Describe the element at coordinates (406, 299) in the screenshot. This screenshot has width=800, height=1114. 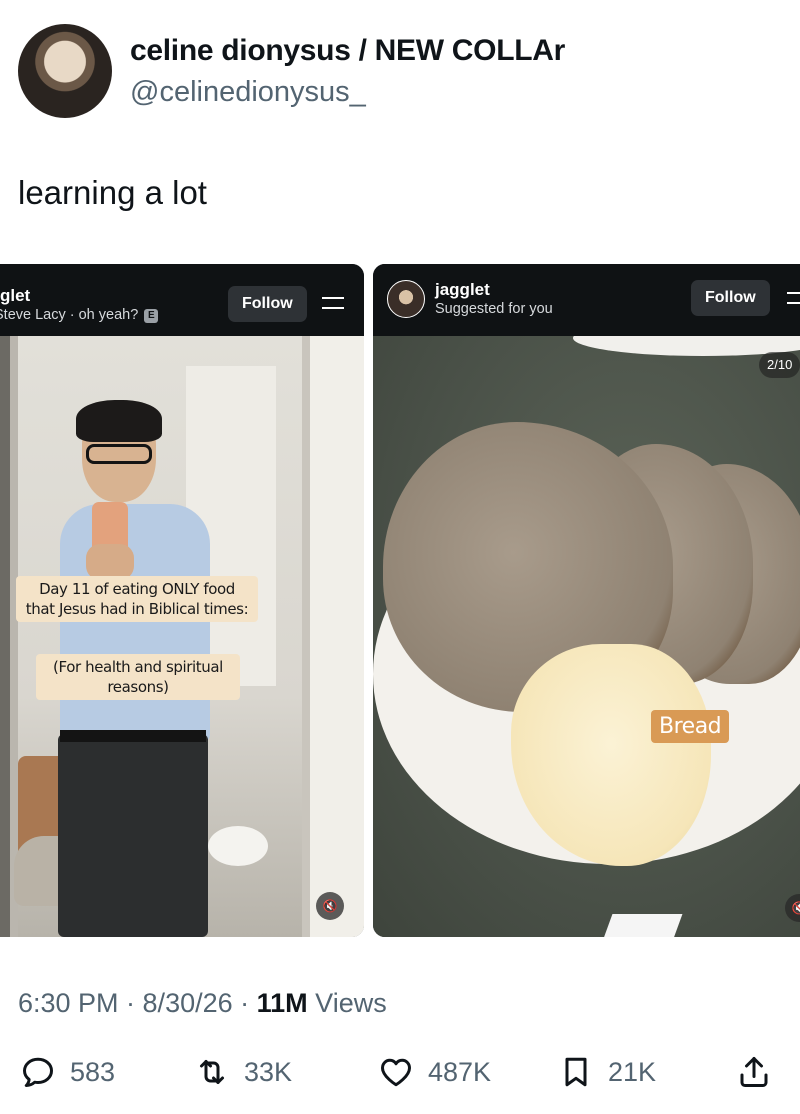
I see `jagglet-avatar` at that location.